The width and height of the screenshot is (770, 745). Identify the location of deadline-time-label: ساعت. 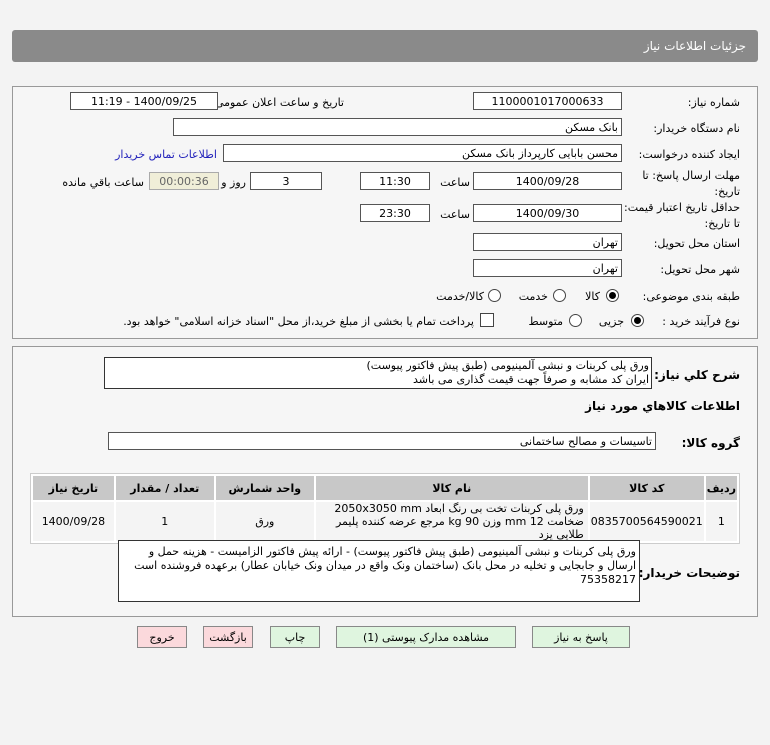
(455, 182).